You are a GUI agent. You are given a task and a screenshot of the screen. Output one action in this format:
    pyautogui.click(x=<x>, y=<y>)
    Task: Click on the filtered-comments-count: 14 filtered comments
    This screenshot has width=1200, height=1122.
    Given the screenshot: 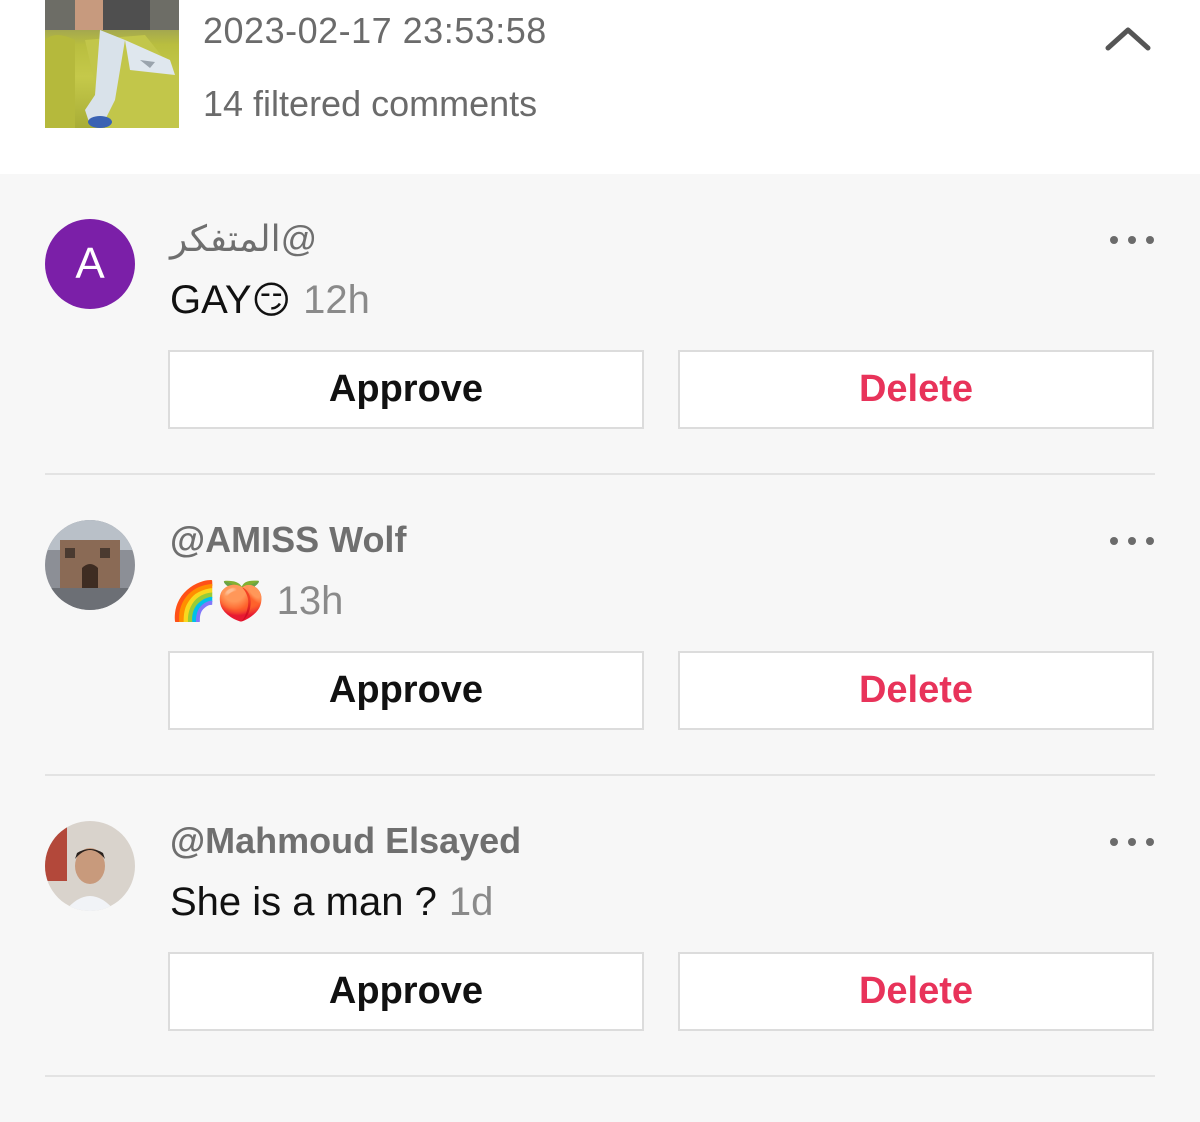 What is the action you would take?
    pyautogui.click(x=370, y=103)
    